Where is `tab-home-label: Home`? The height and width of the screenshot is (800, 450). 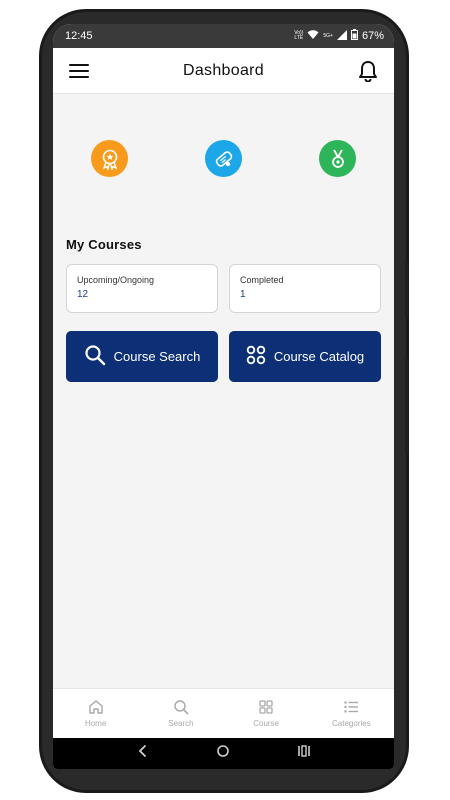 tab-home-label: Home is located at coordinates (95, 723).